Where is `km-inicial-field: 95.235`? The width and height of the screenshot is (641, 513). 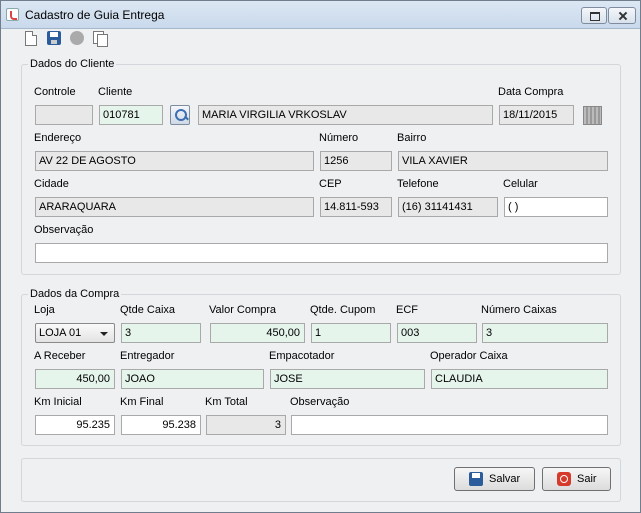
km-inicial-field: 95.235 is located at coordinates (75, 425).